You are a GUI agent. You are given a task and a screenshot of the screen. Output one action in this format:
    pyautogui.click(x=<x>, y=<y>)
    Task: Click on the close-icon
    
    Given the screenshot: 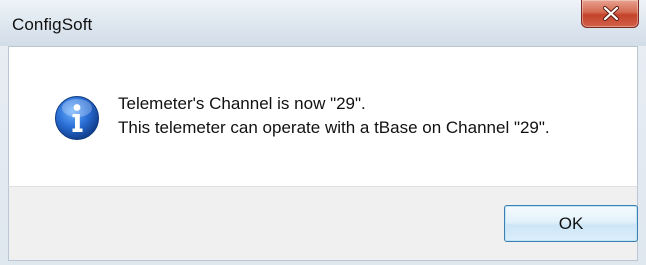 What is the action you would take?
    pyautogui.click(x=611, y=13)
    